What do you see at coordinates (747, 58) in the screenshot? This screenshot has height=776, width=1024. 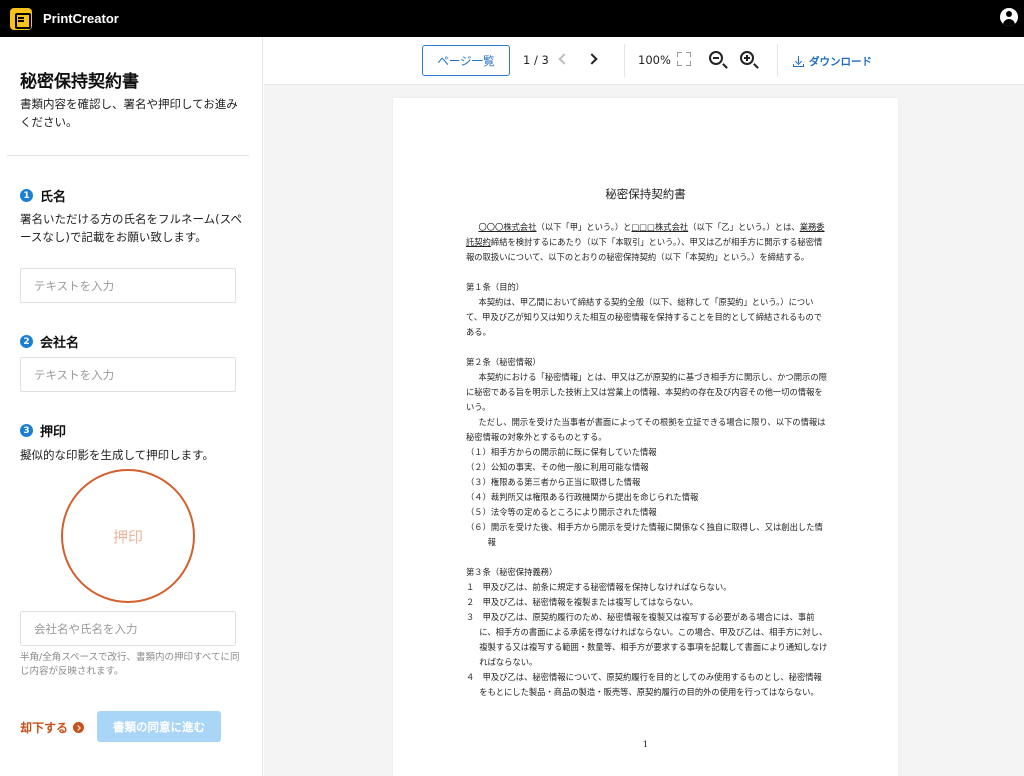 I see `zoom-in-icon` at bounding box center [747, 58].